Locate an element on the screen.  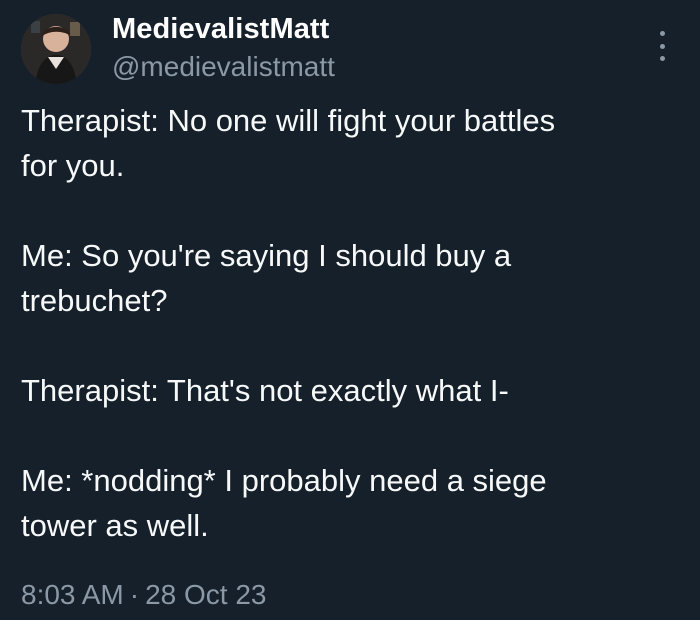
tweet-timestamp: 8:03 AM · 28 Oct 23 is located at coordinates (143, 595).